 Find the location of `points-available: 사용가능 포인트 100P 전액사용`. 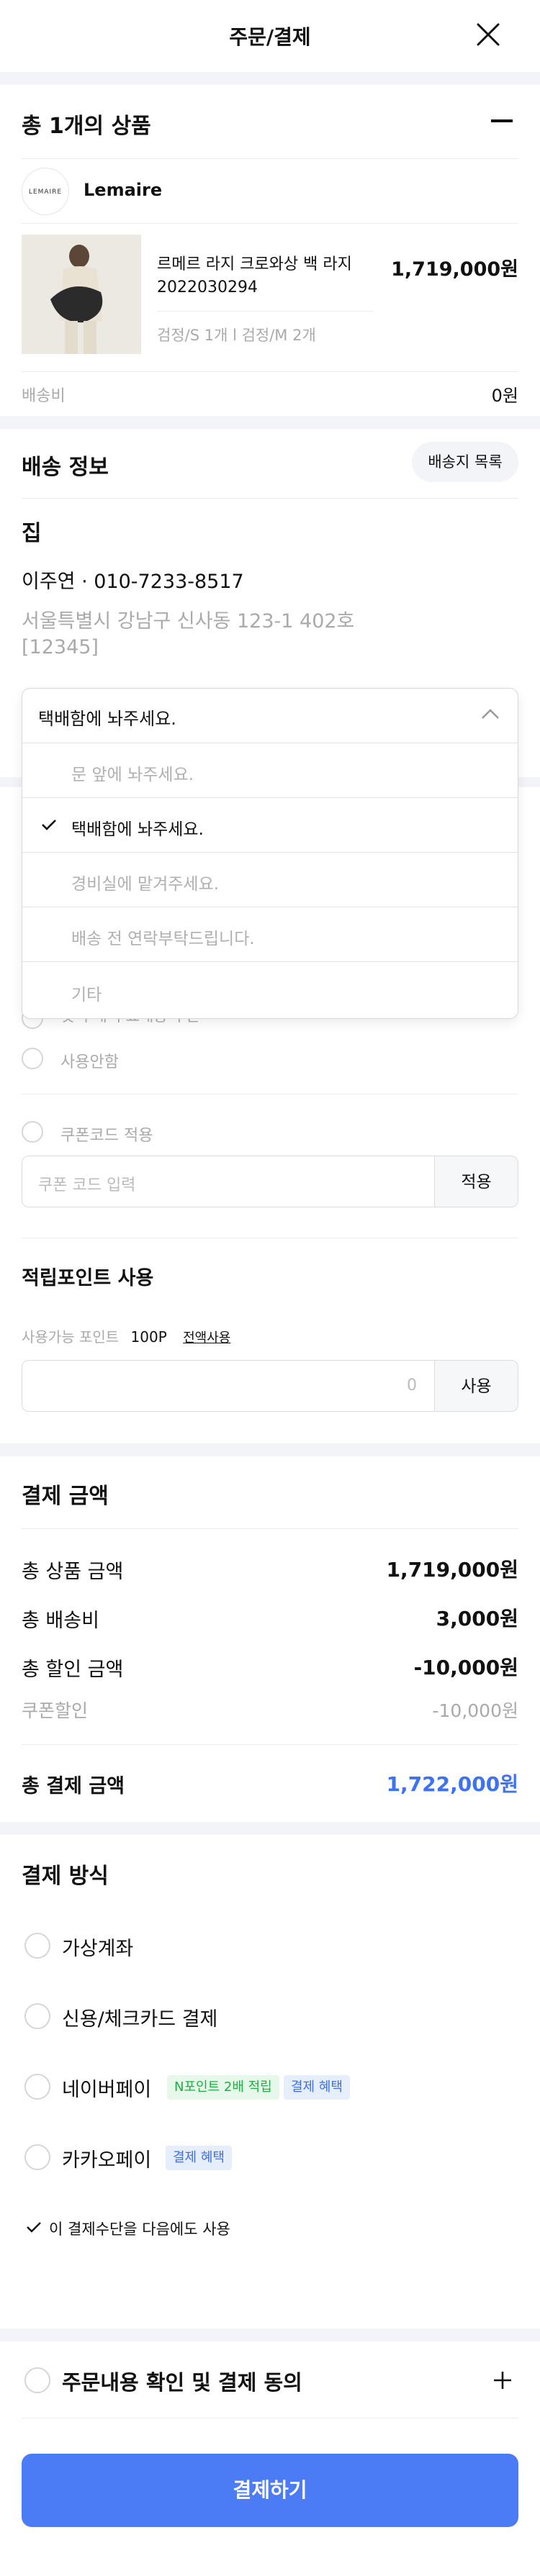

points-available: 사용가능 포인트 100P 전액사용 is located at coordinates (126, 1335).